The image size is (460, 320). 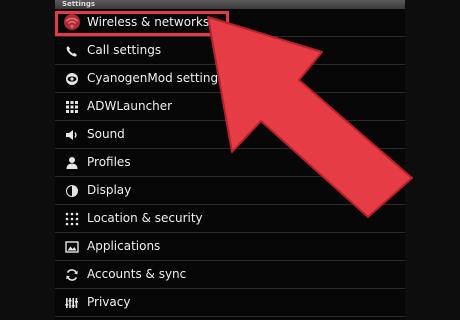 What do you see at coordinates (72, 23) in the screenshot?
I see `wifi-icon` at bounding box center [72, 23].